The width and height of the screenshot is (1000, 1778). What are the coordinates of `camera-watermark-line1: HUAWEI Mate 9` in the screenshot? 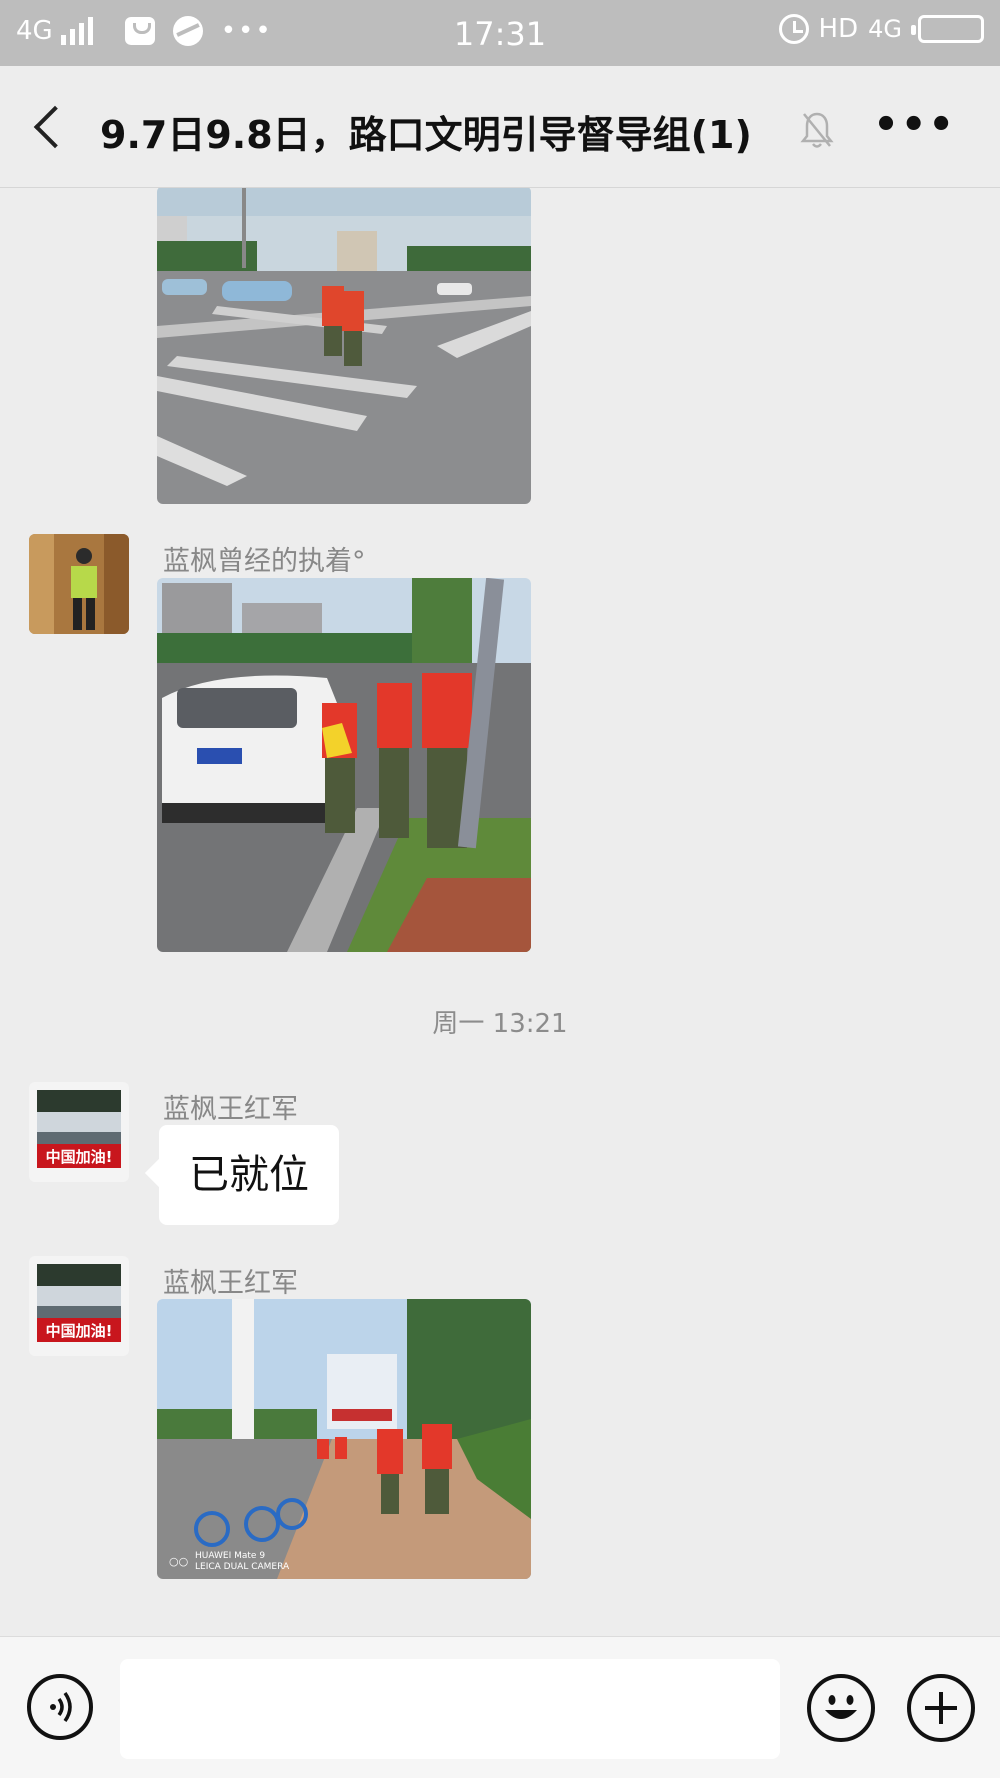 It's located at (230, 1556).